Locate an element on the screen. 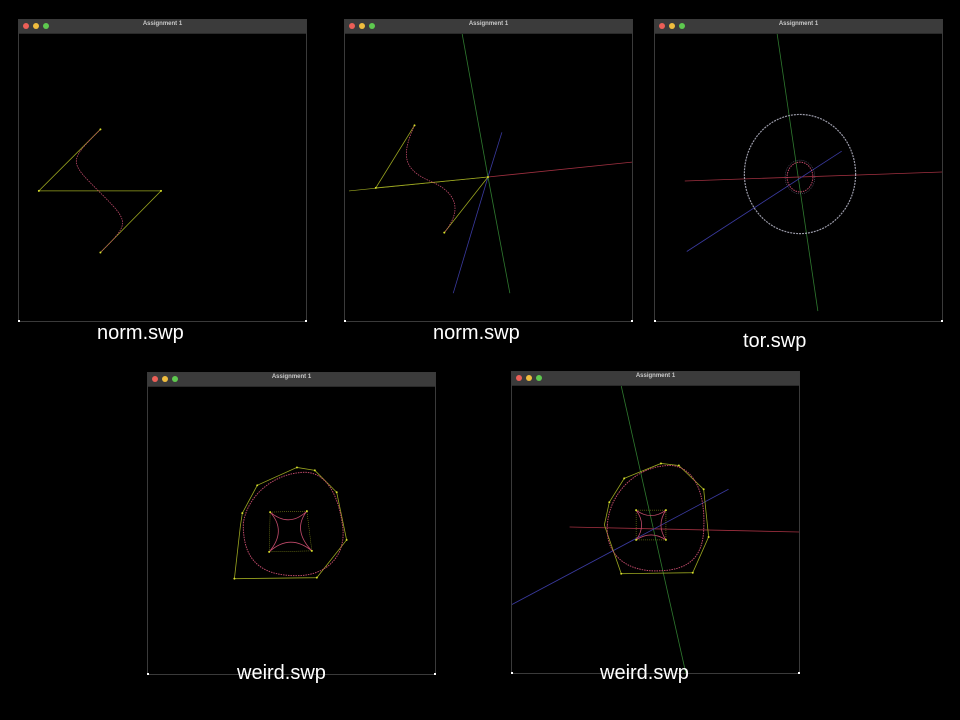 This screenshot has height=720, width=960. window-caption: tor.swp is located at coordinates (775, 341).